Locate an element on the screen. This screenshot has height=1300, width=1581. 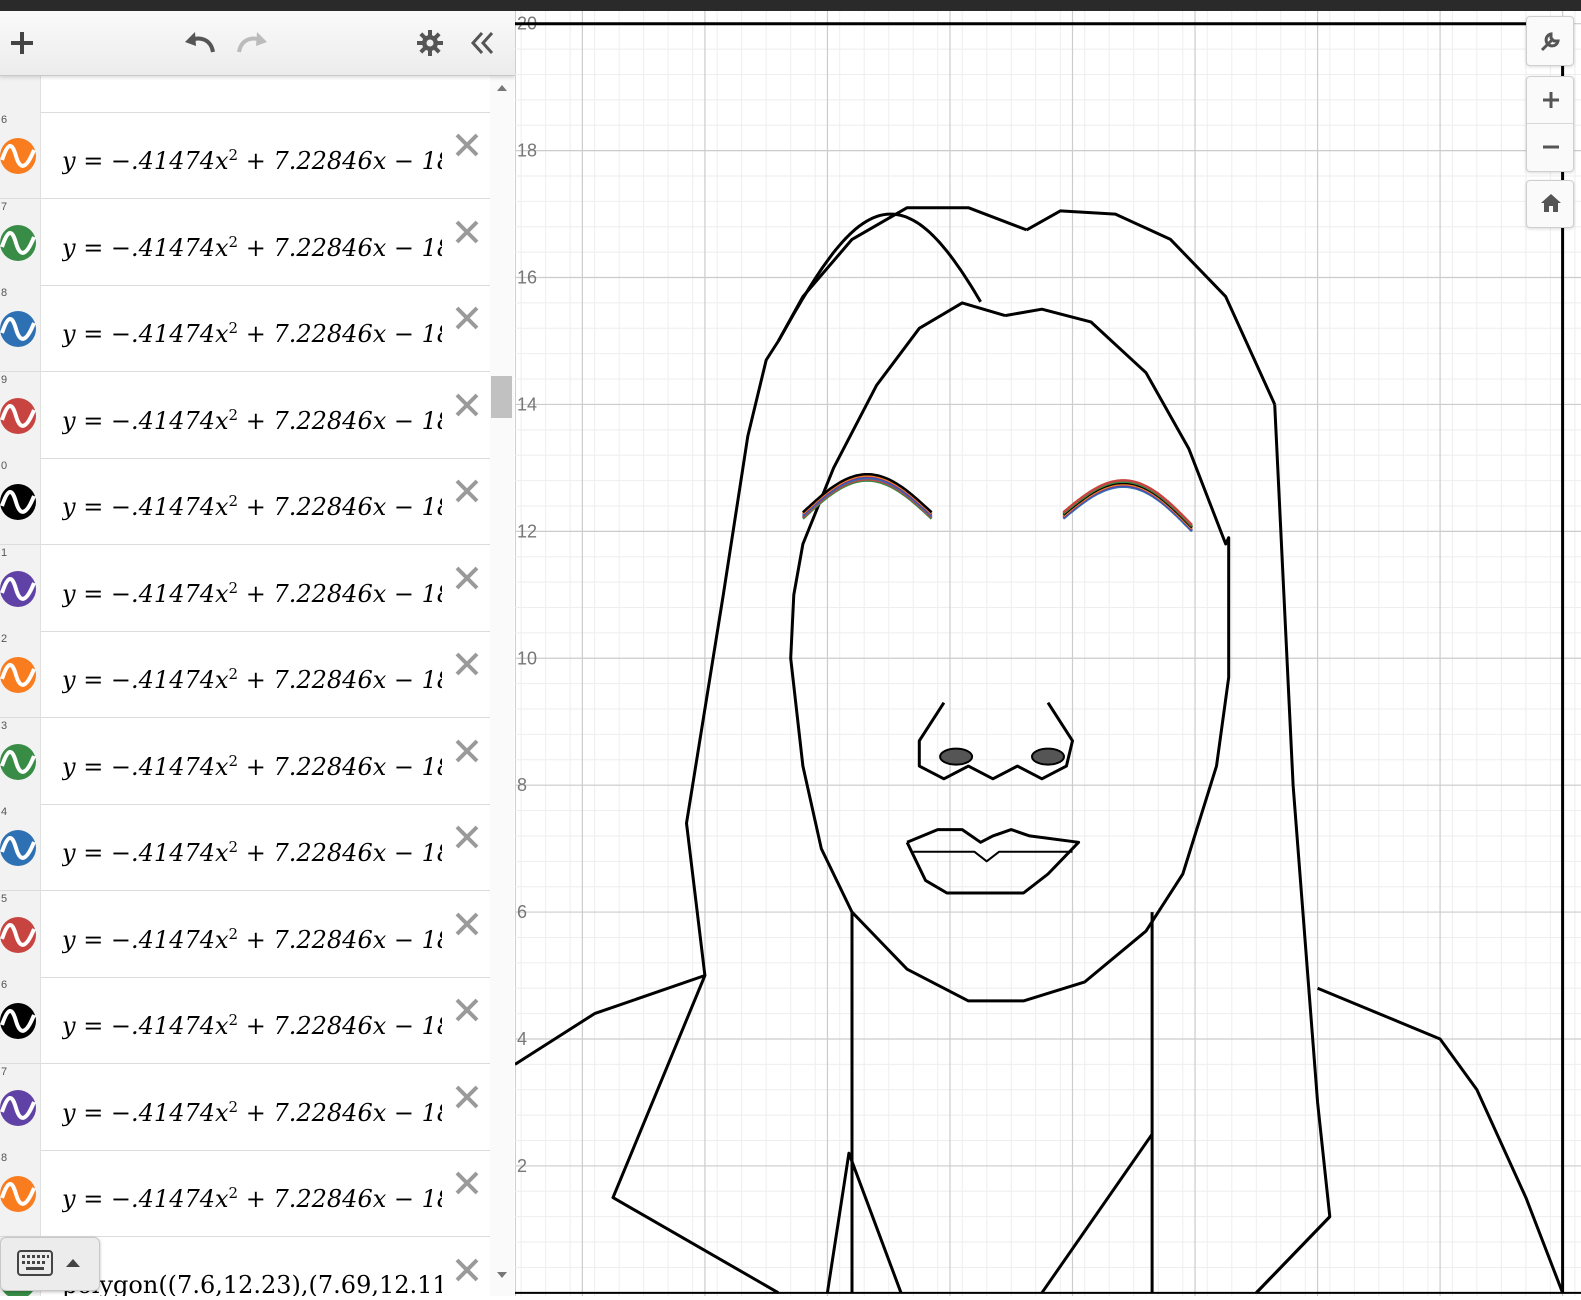
gear-icon is located at coordinates (430, 43).